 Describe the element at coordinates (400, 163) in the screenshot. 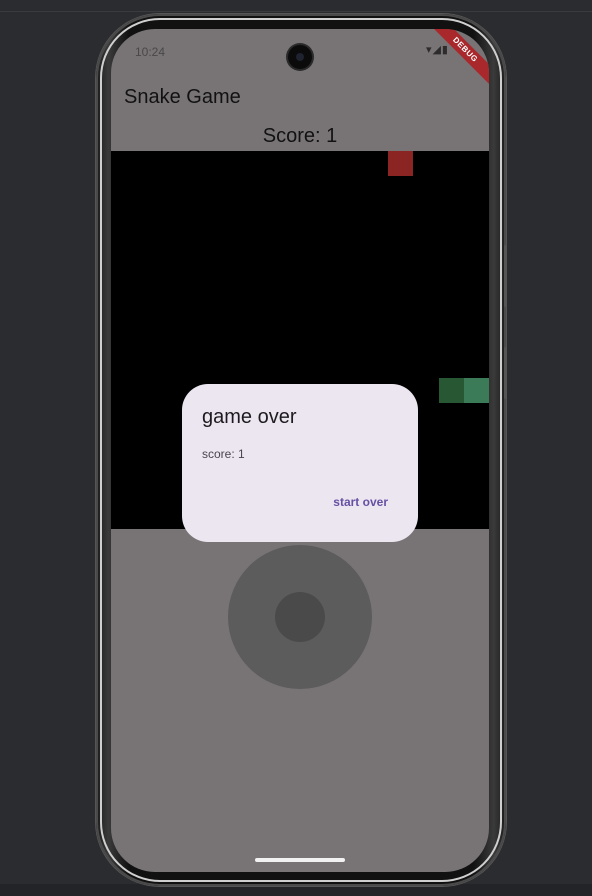

I see `food-cell` at that location.